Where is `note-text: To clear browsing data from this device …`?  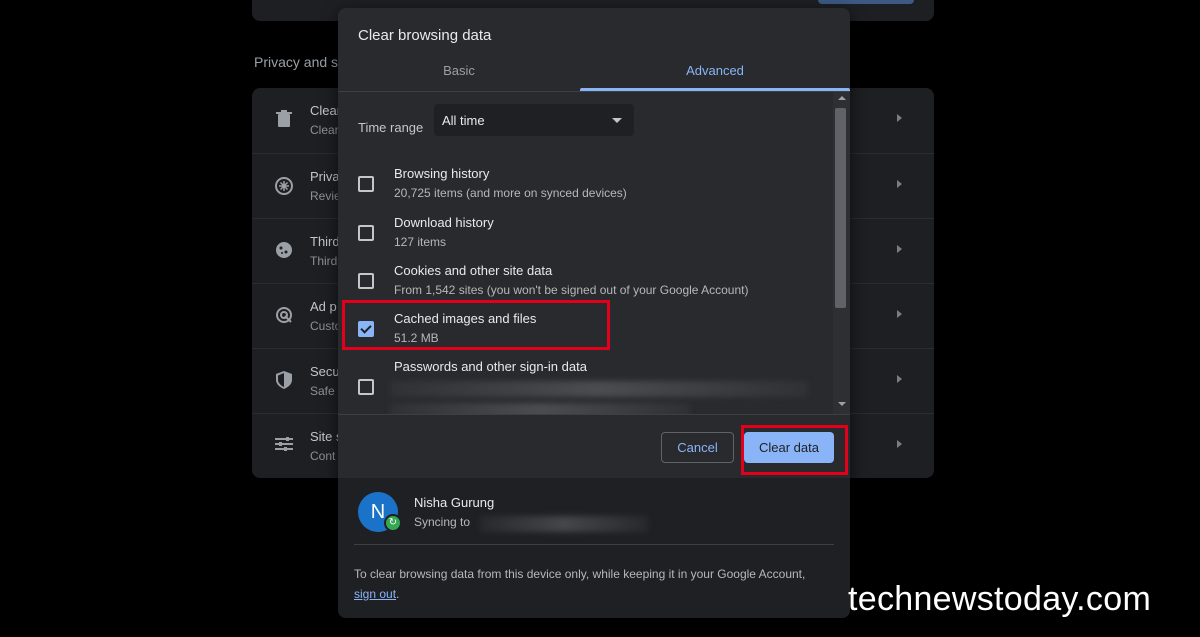 note-text: To clear browsing data from this device … is located at coordinates (580, 574).